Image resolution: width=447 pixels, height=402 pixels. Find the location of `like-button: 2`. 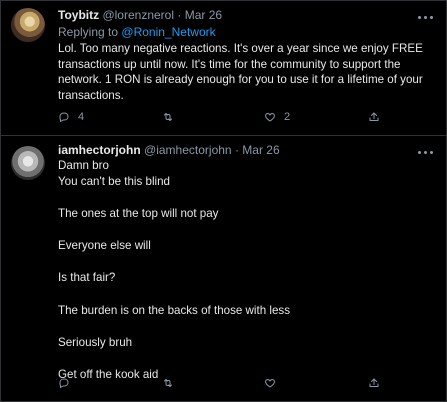

like-button: 2 is located at coordinates (277, 117).